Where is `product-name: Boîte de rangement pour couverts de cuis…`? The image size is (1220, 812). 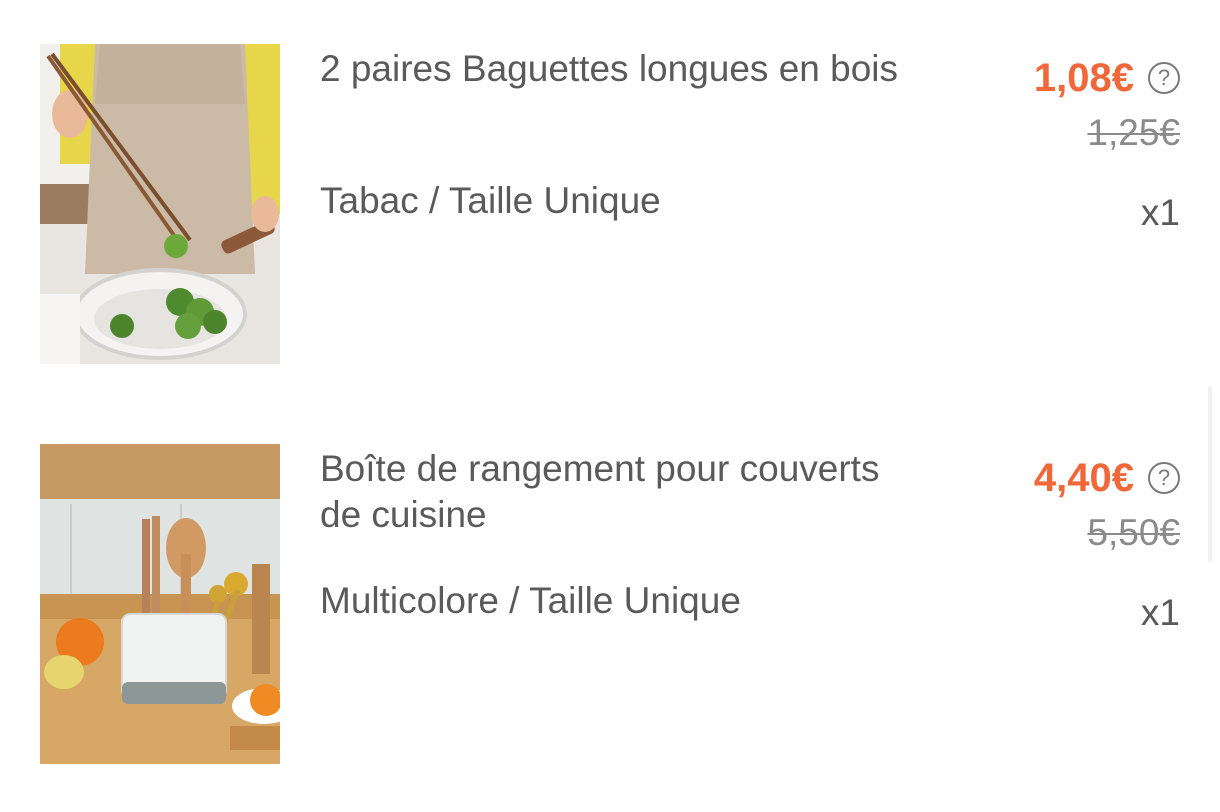 product-name: Boîte de rangement pour couverts de cuis… is located at coordinates (620, 492).